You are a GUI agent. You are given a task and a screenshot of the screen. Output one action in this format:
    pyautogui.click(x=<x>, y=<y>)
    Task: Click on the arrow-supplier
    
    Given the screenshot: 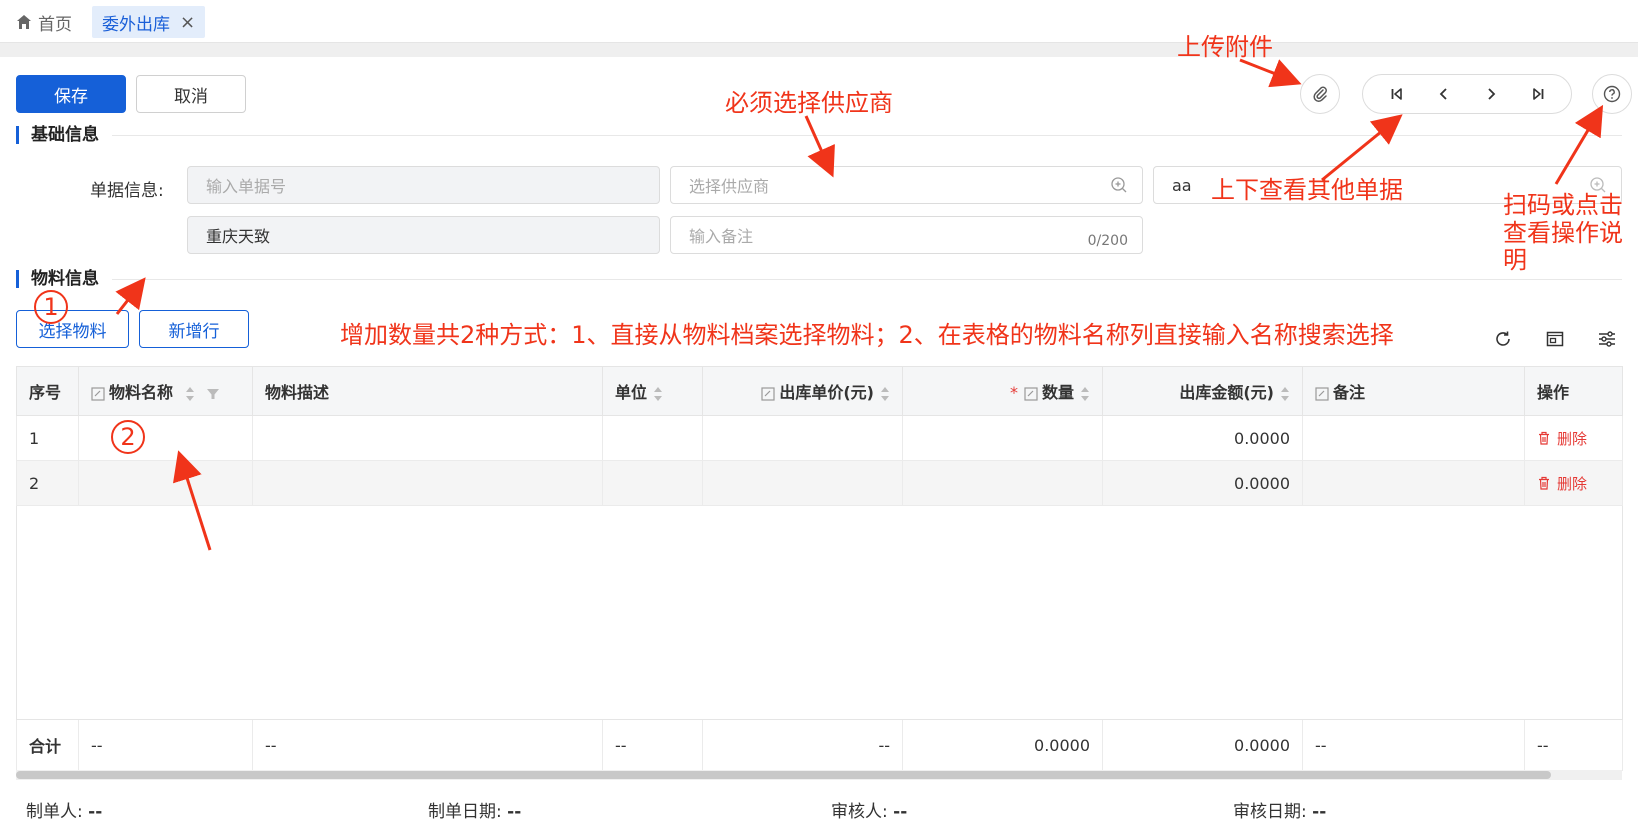 What is the action you would take?
    pyautogui.click(x=819, y=146)
    